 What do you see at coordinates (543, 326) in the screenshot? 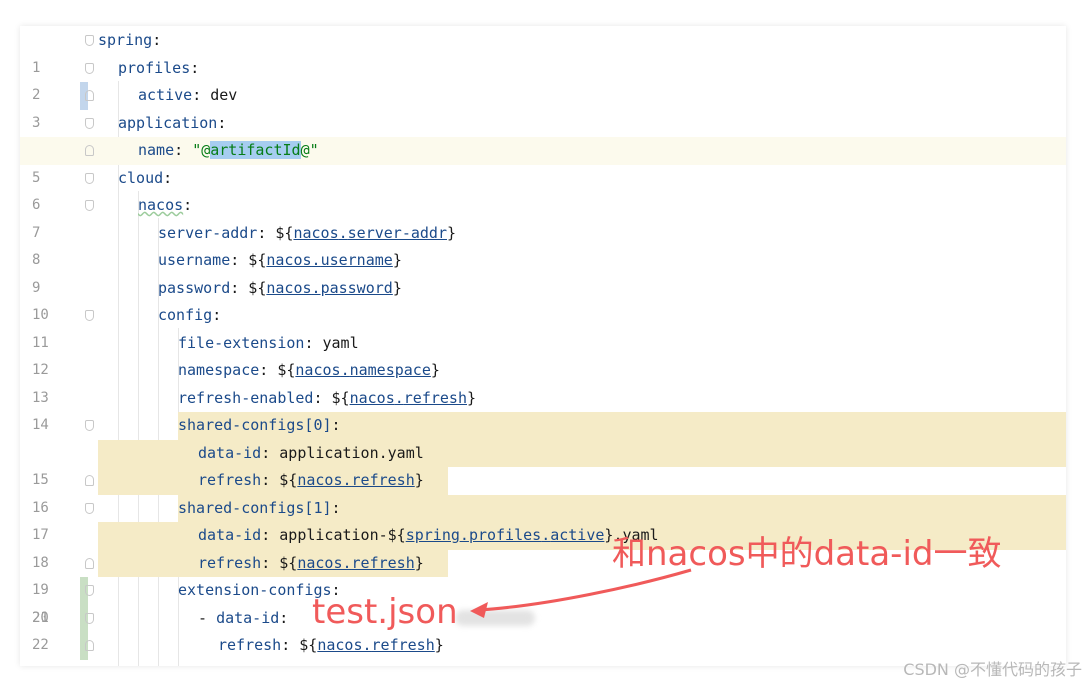
I see `code-line: 11 config:` at bounding box center [543, 326].